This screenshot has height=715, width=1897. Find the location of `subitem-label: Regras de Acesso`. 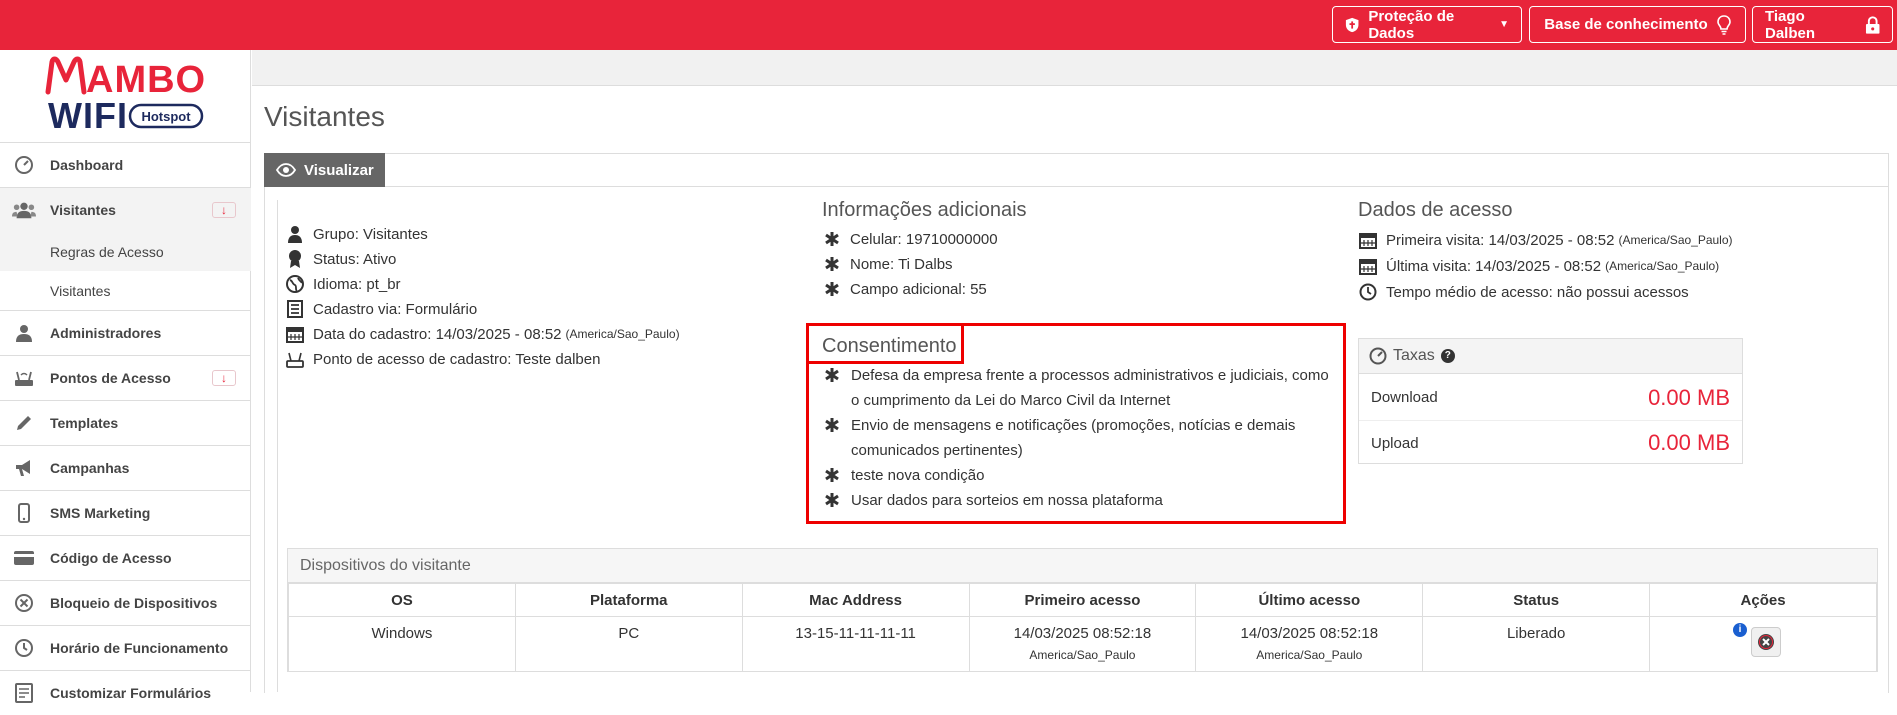

subitem-label: Regras de Acesso is located at coordinates (107, 251).